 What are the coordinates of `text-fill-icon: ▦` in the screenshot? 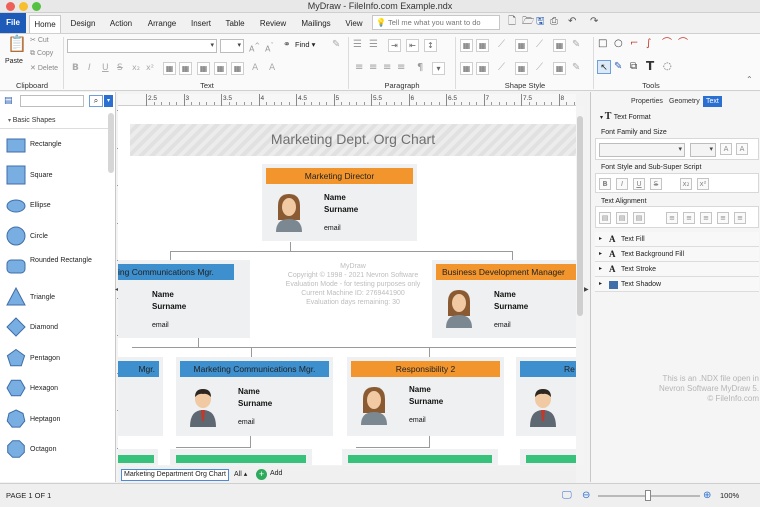 It's located at (169, 68).